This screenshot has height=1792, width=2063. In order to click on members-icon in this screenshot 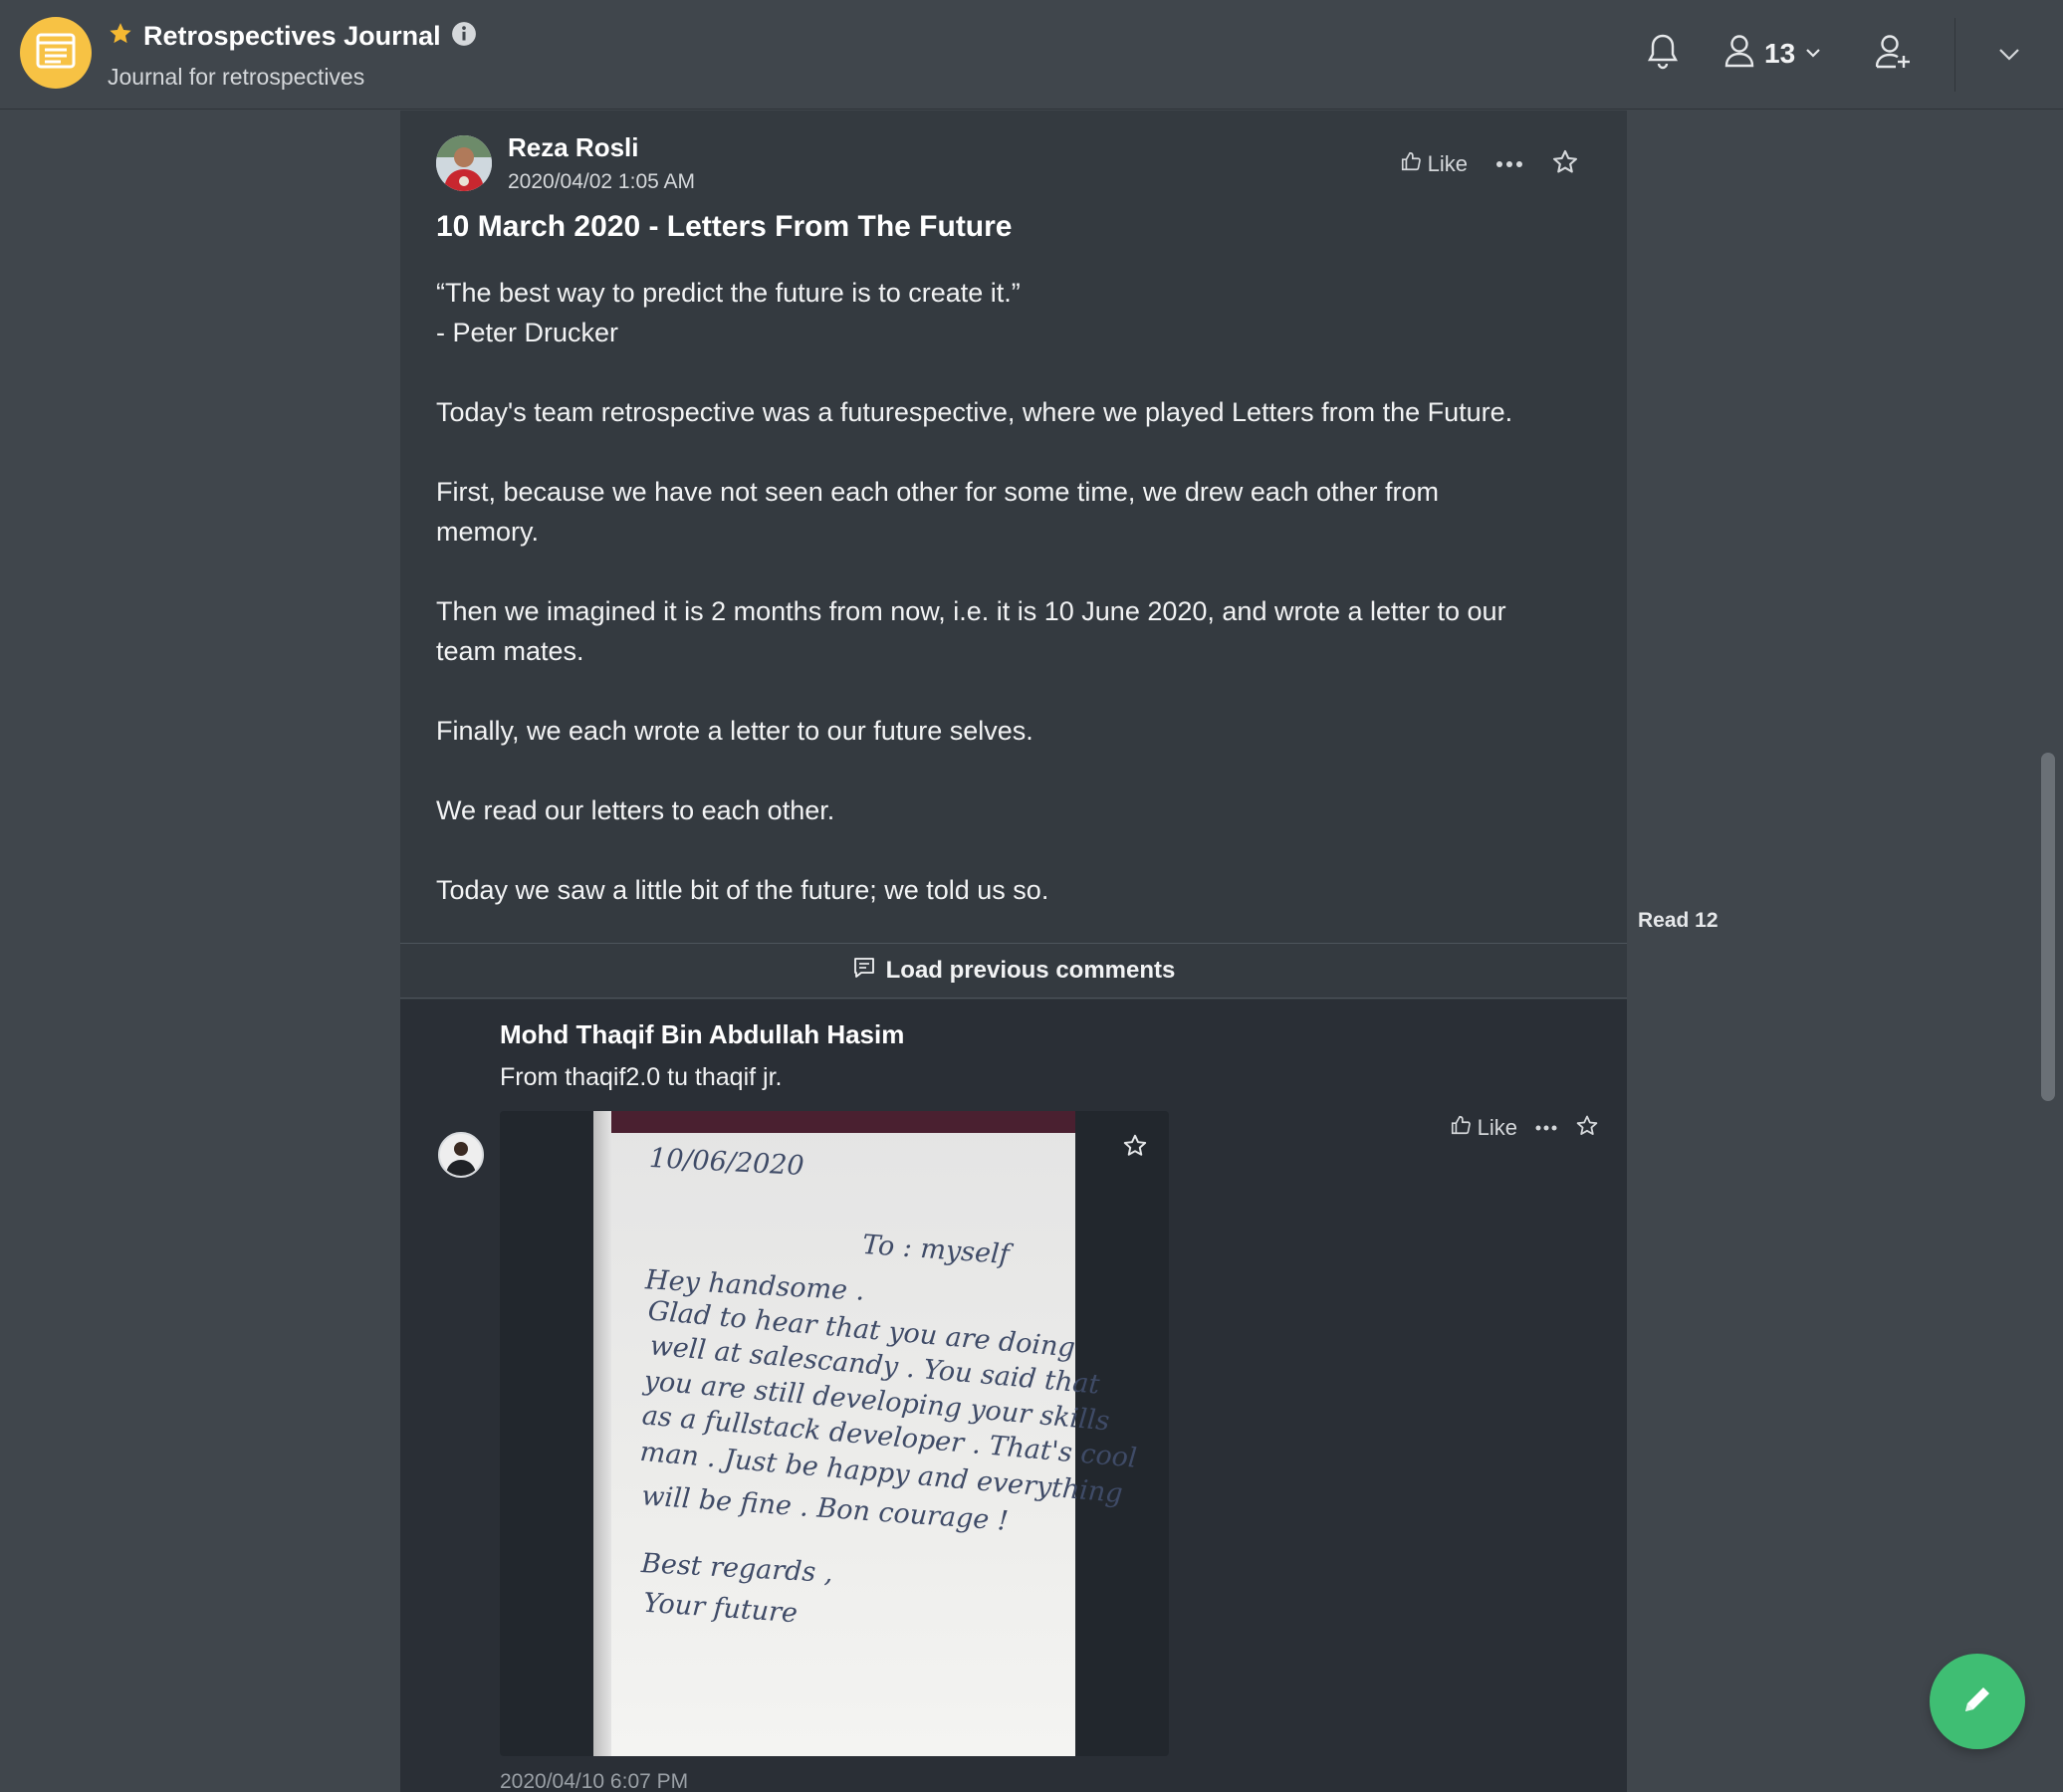, I will do `click(1739, 54)`.